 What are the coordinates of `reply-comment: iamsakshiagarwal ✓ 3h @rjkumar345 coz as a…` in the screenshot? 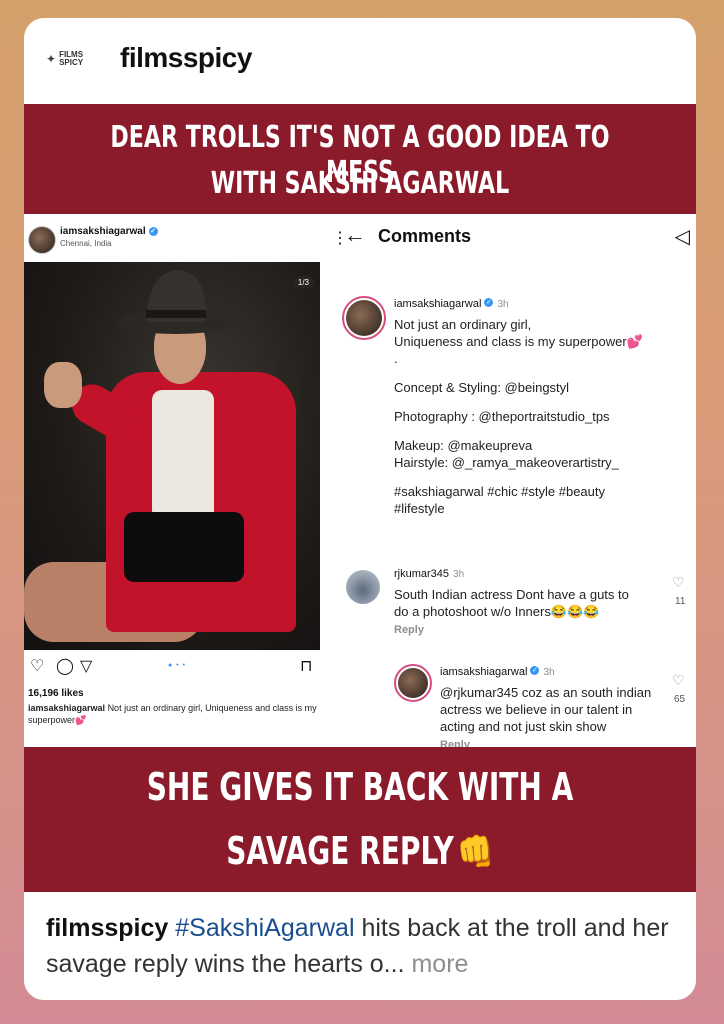 It's located at (555, 706).